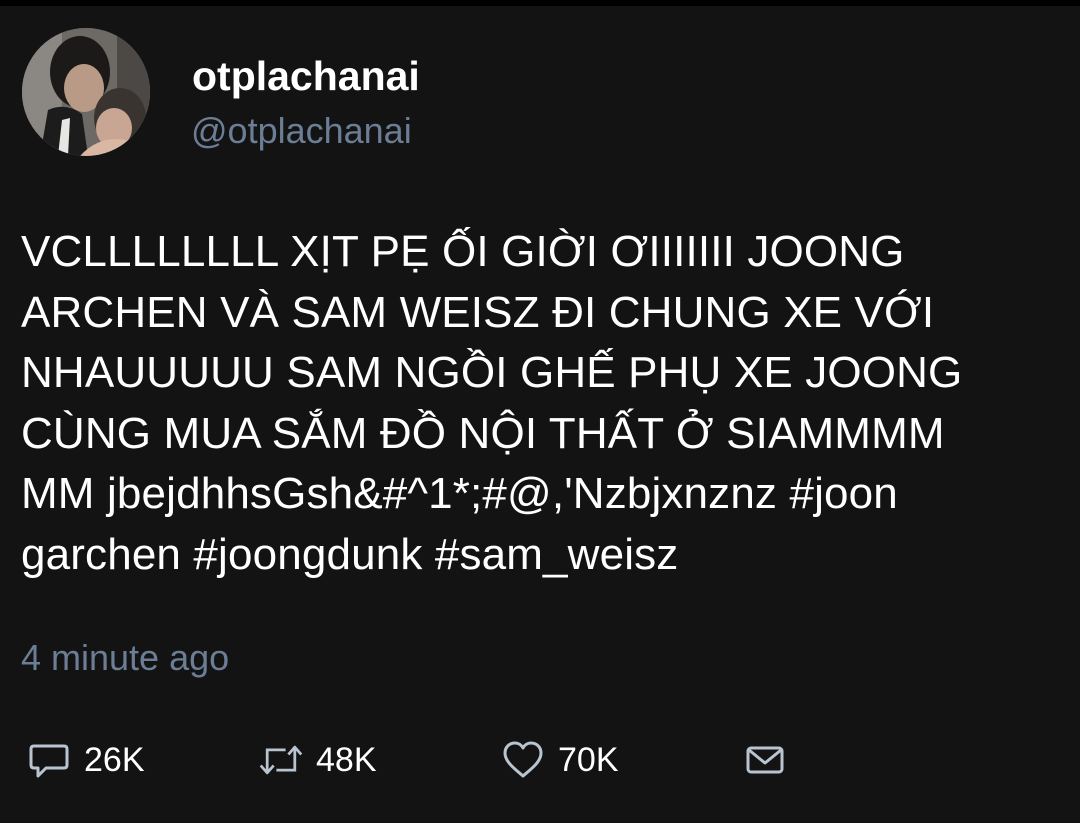  Describe the element at coordinates (346, 760) in the screenshot. I see `retweet-count: 48K` at that location.